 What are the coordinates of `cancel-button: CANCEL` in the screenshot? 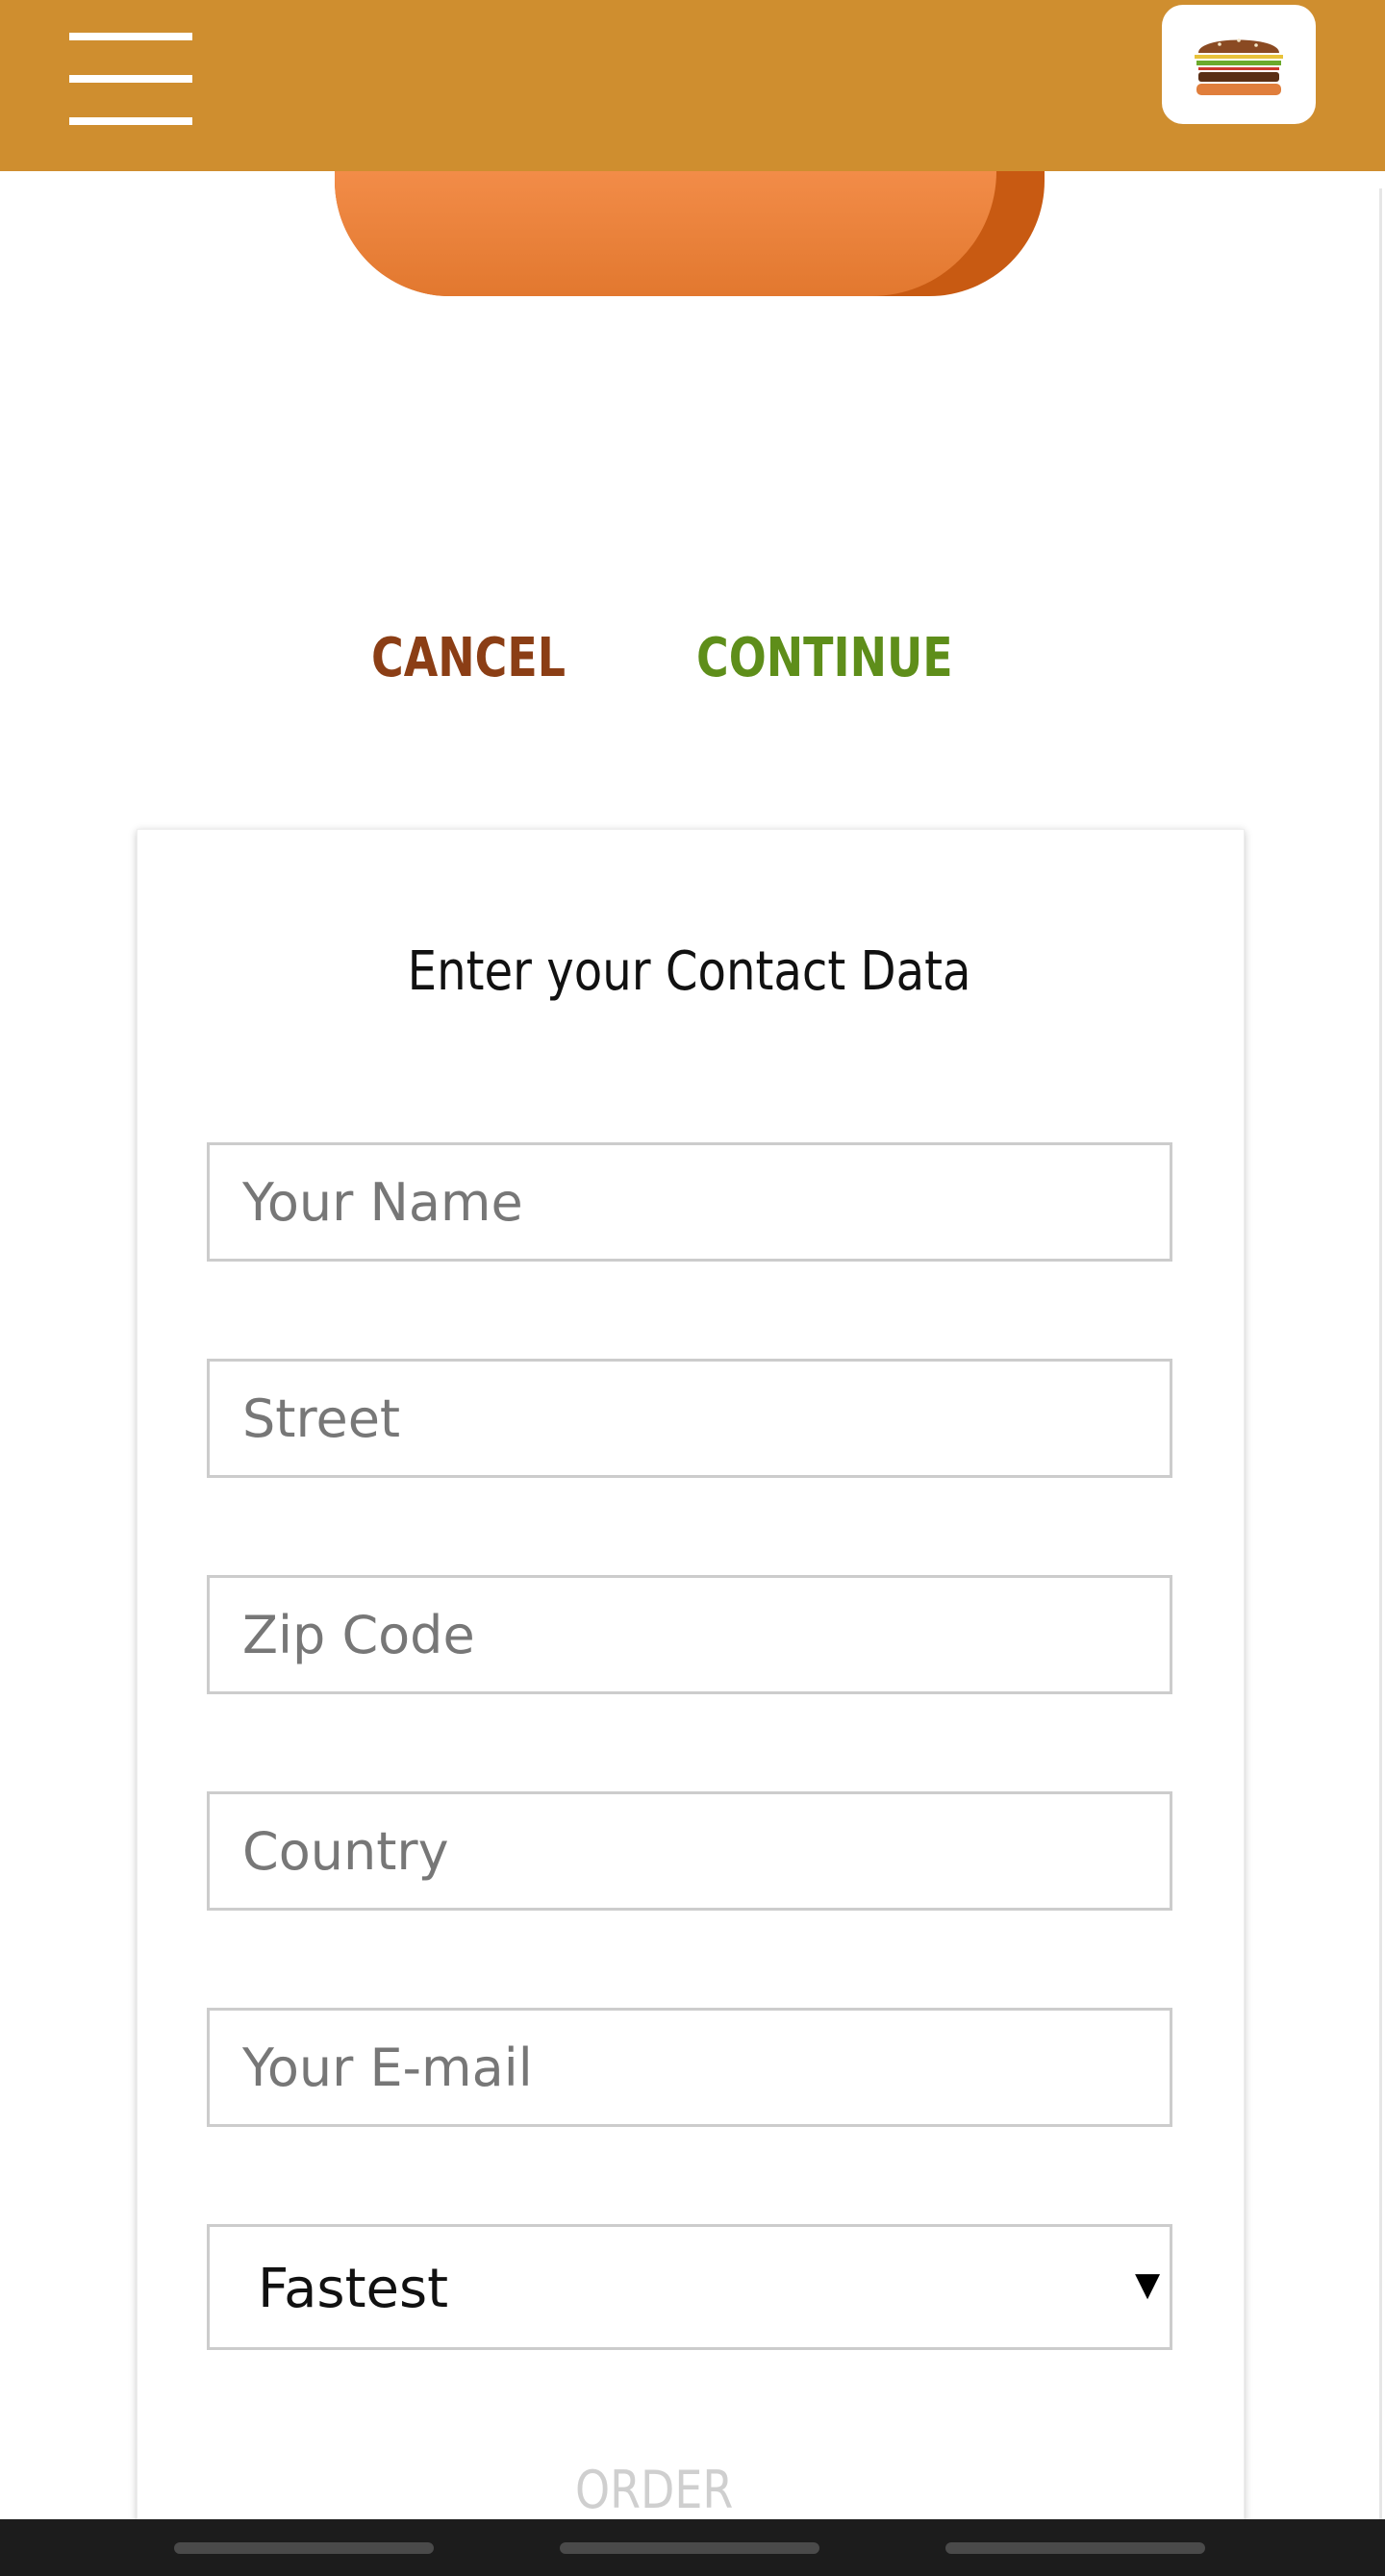 It's located at (468, 658).